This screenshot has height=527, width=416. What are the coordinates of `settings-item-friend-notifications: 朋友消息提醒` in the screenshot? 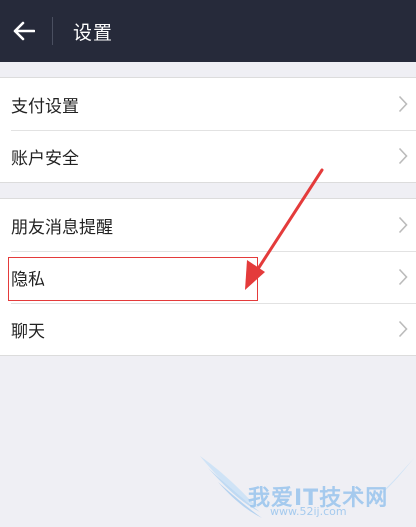 It's located at (208, 225).